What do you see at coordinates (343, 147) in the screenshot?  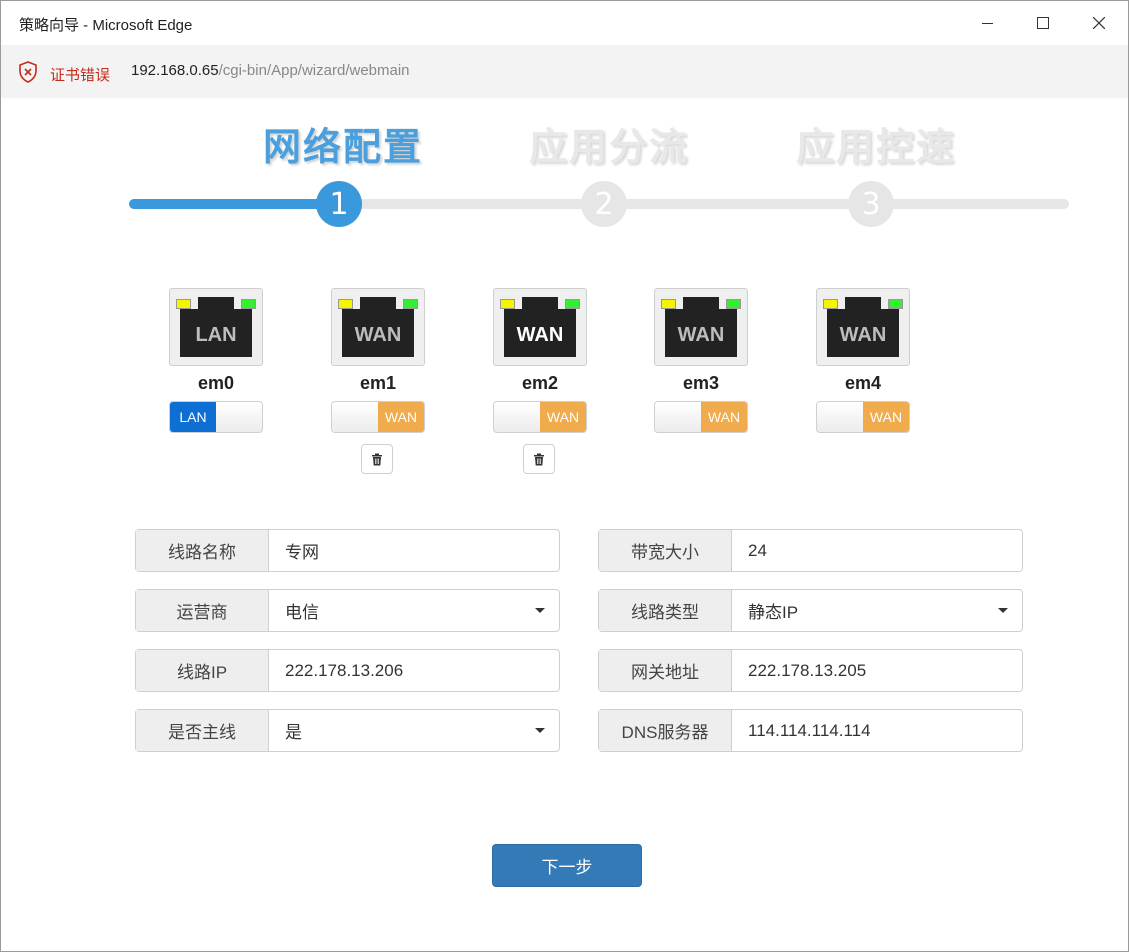 I see `step-title-1: 网络配置` at bounding box center [343, 147].